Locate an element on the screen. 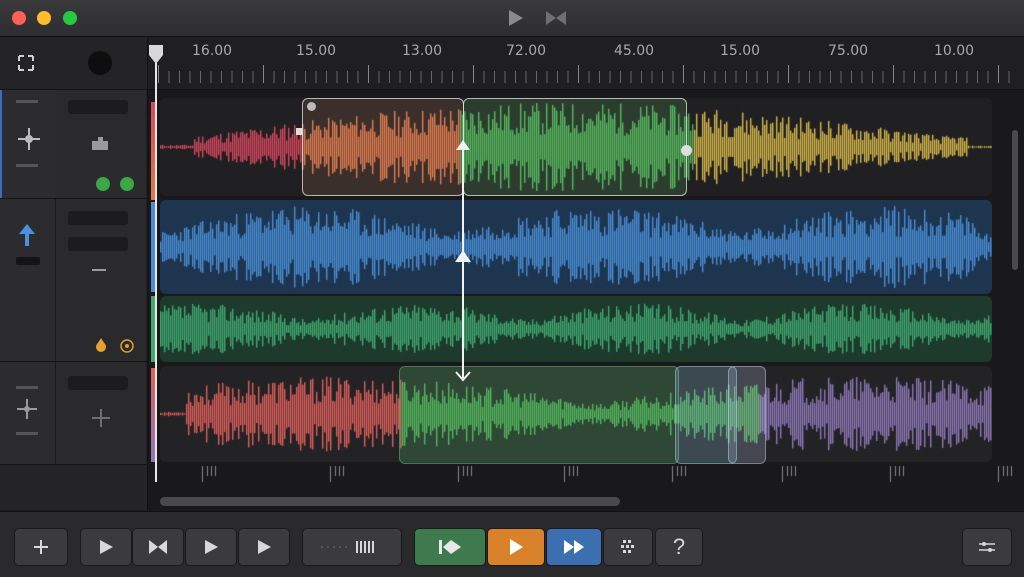 The width and height of the screenshot is (1024, 577). ruler-label: 13.00 is located at coordinates (422, 51).